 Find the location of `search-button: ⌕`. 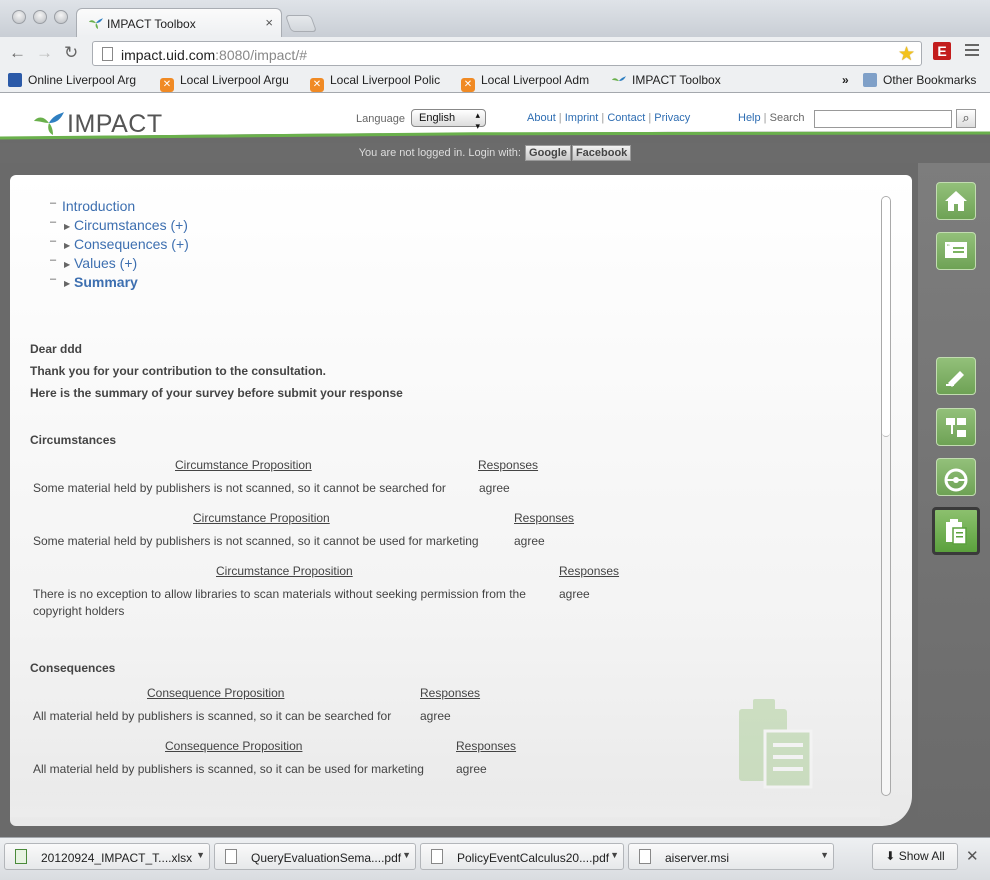

search-button: ⌕ is located at coordinates (966, 118).